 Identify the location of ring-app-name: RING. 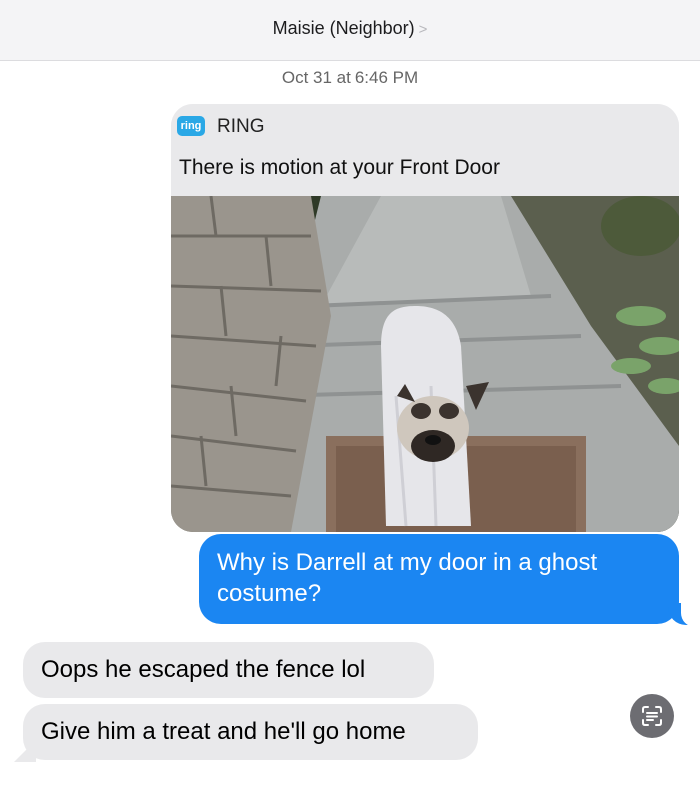
(241, 126).